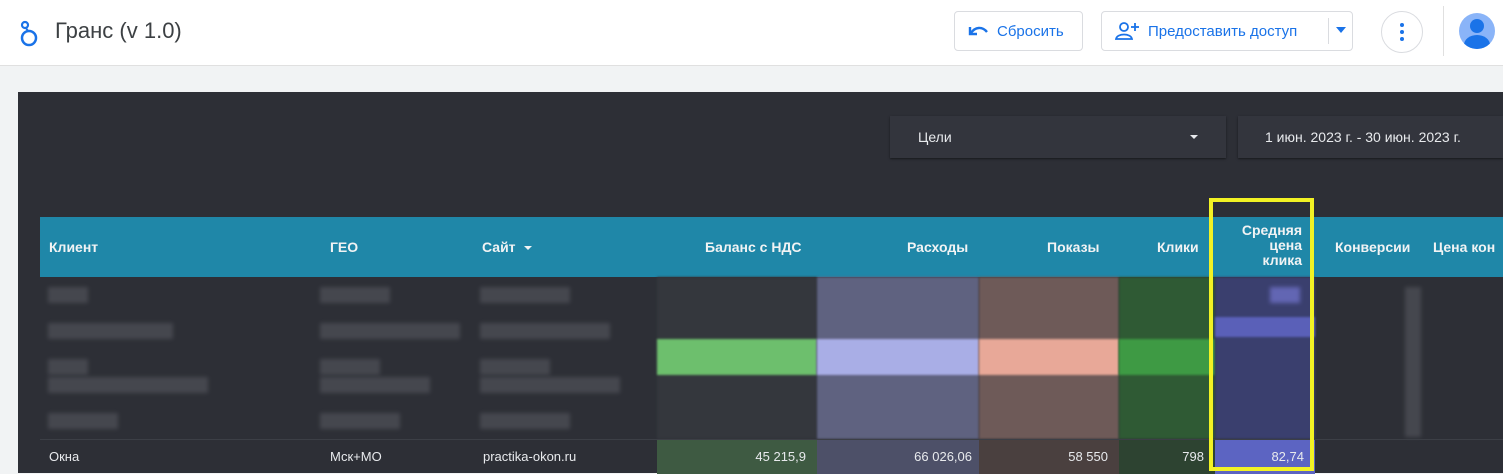 This screenshot has height=474, width=1503. Describe the element at coordinates (29, 33) in the screenshot. I see `looker-studio-icon` at that location.